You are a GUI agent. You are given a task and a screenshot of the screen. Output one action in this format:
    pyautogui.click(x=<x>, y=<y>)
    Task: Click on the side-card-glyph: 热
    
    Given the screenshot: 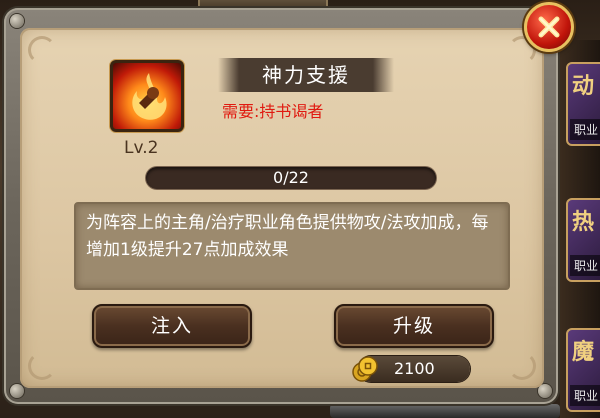 What is the action you would take?
    pyautogui.click(x=583, y=222)
    